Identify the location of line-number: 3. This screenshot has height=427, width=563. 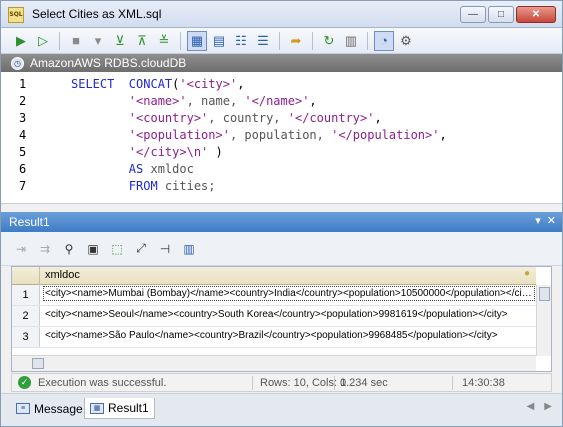
(23, 118).